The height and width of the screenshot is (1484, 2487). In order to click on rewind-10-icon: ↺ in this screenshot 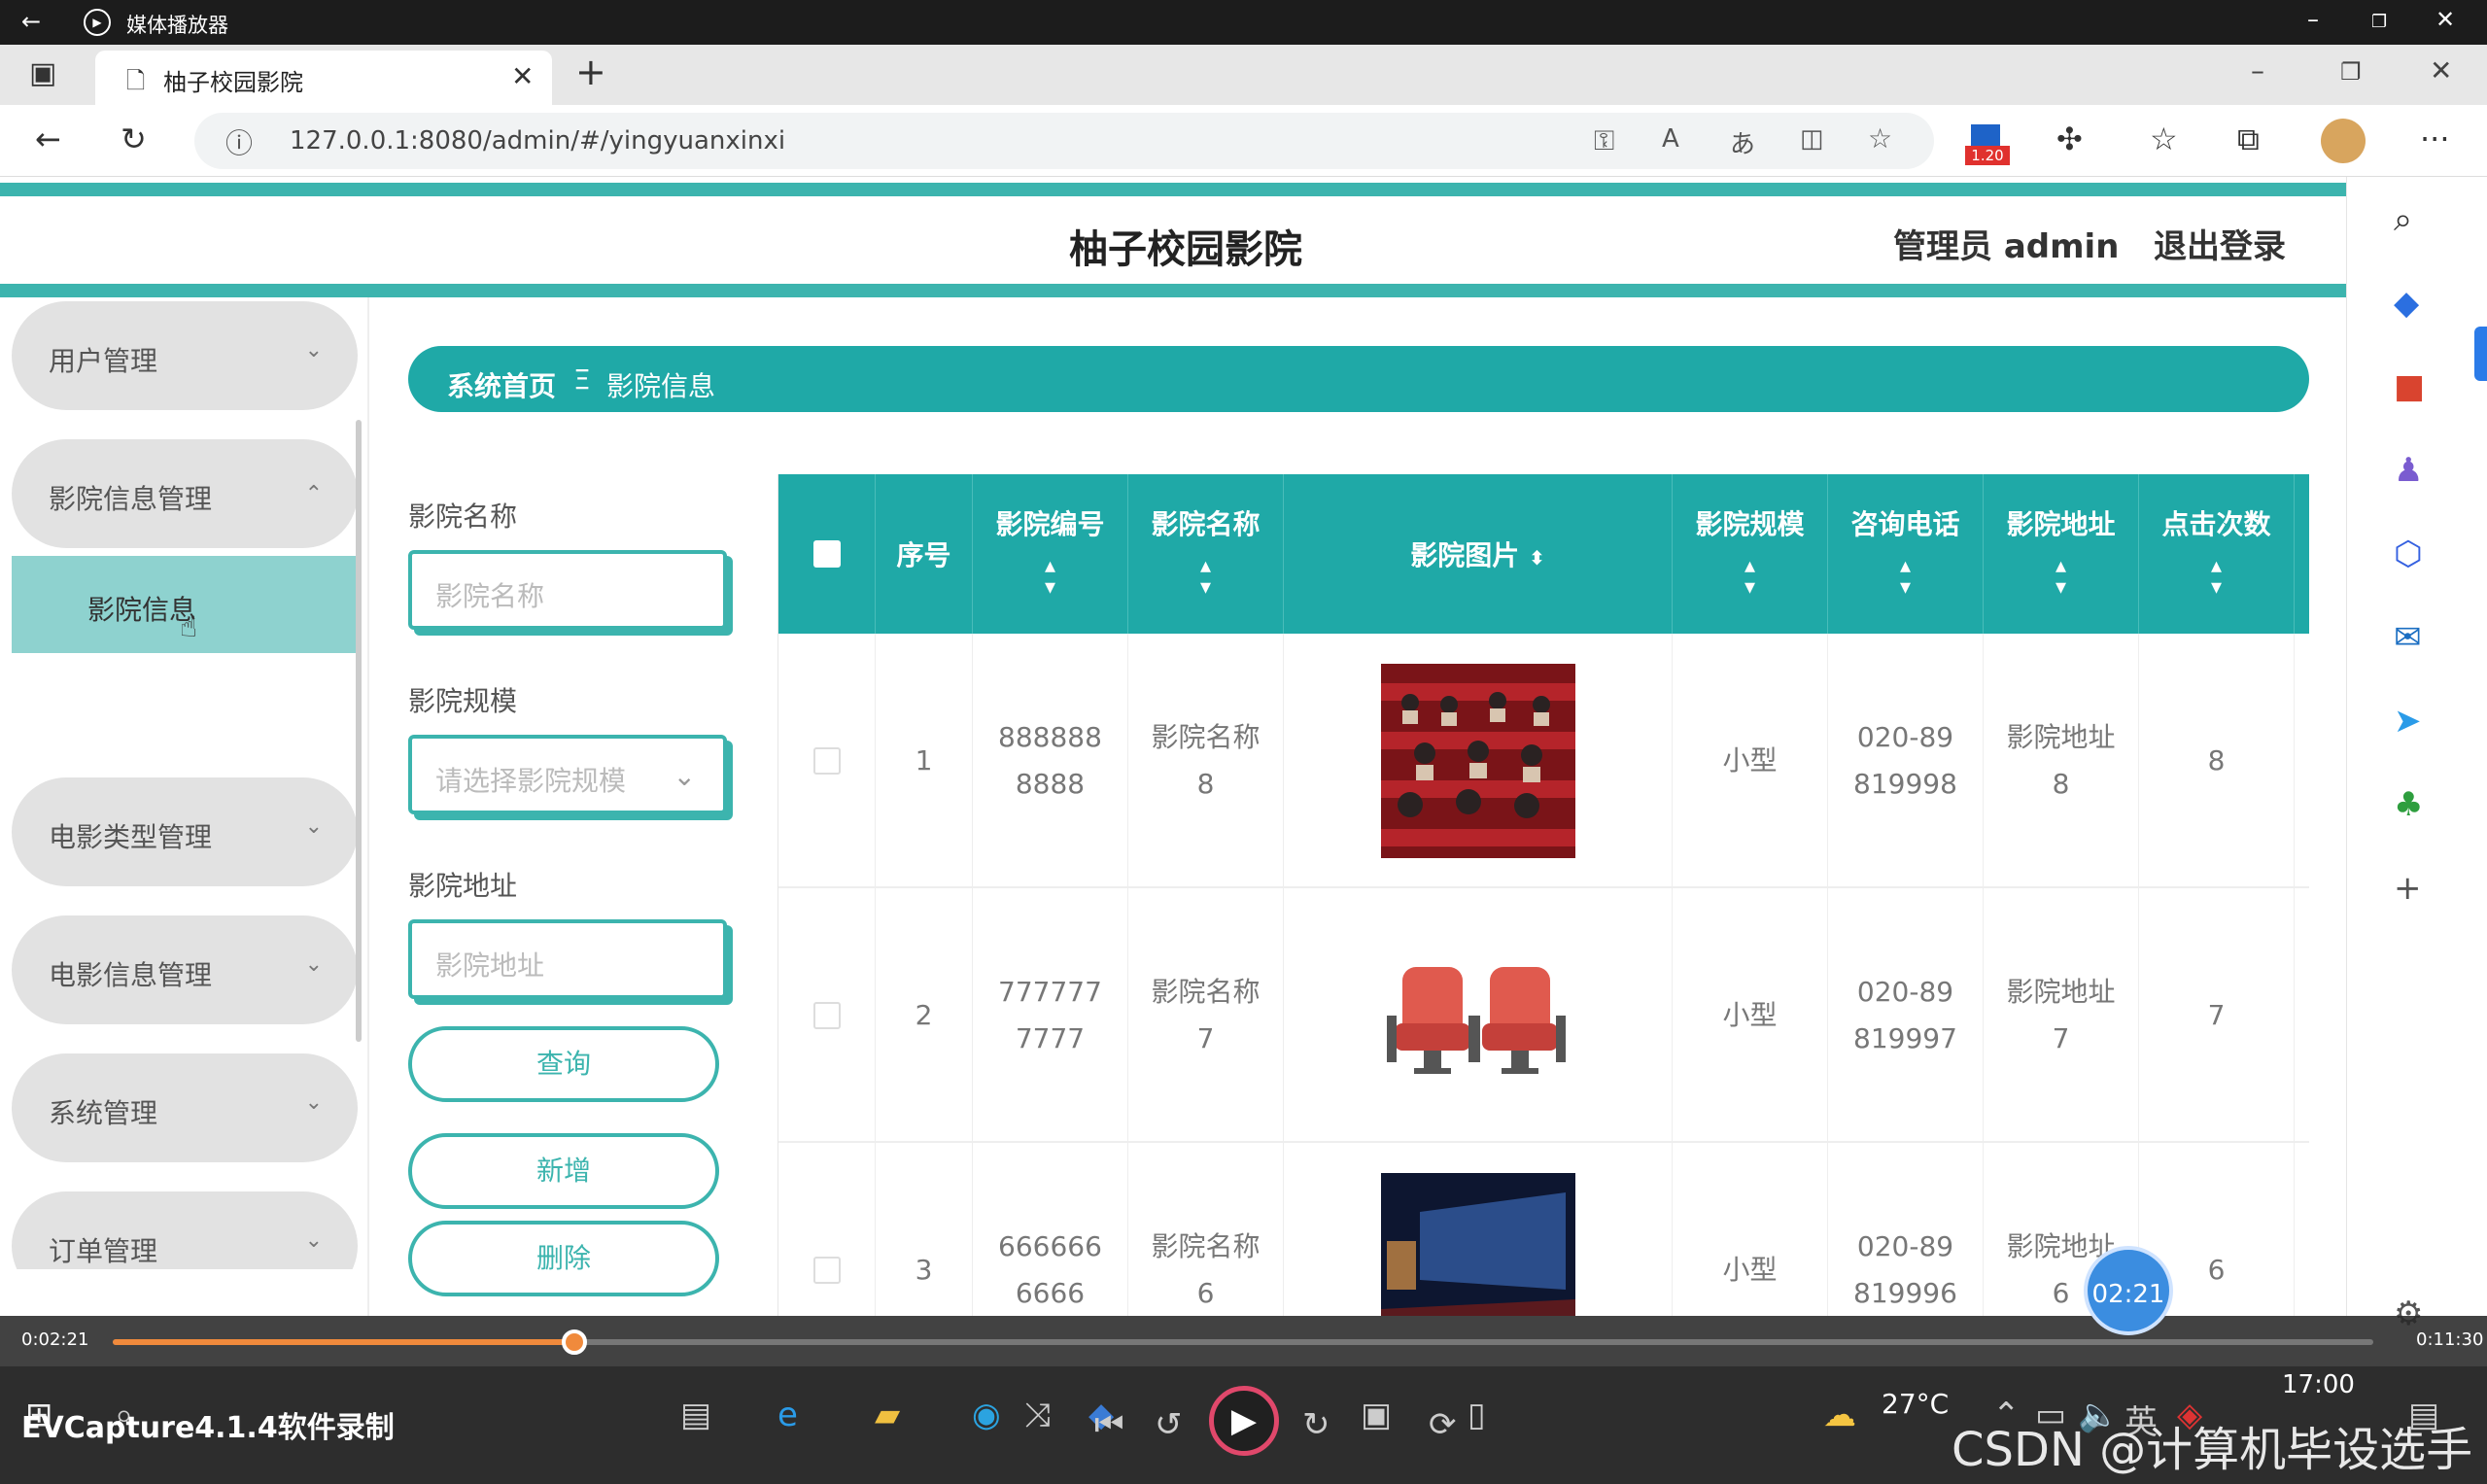, I will do `click(1169, 1424)`.